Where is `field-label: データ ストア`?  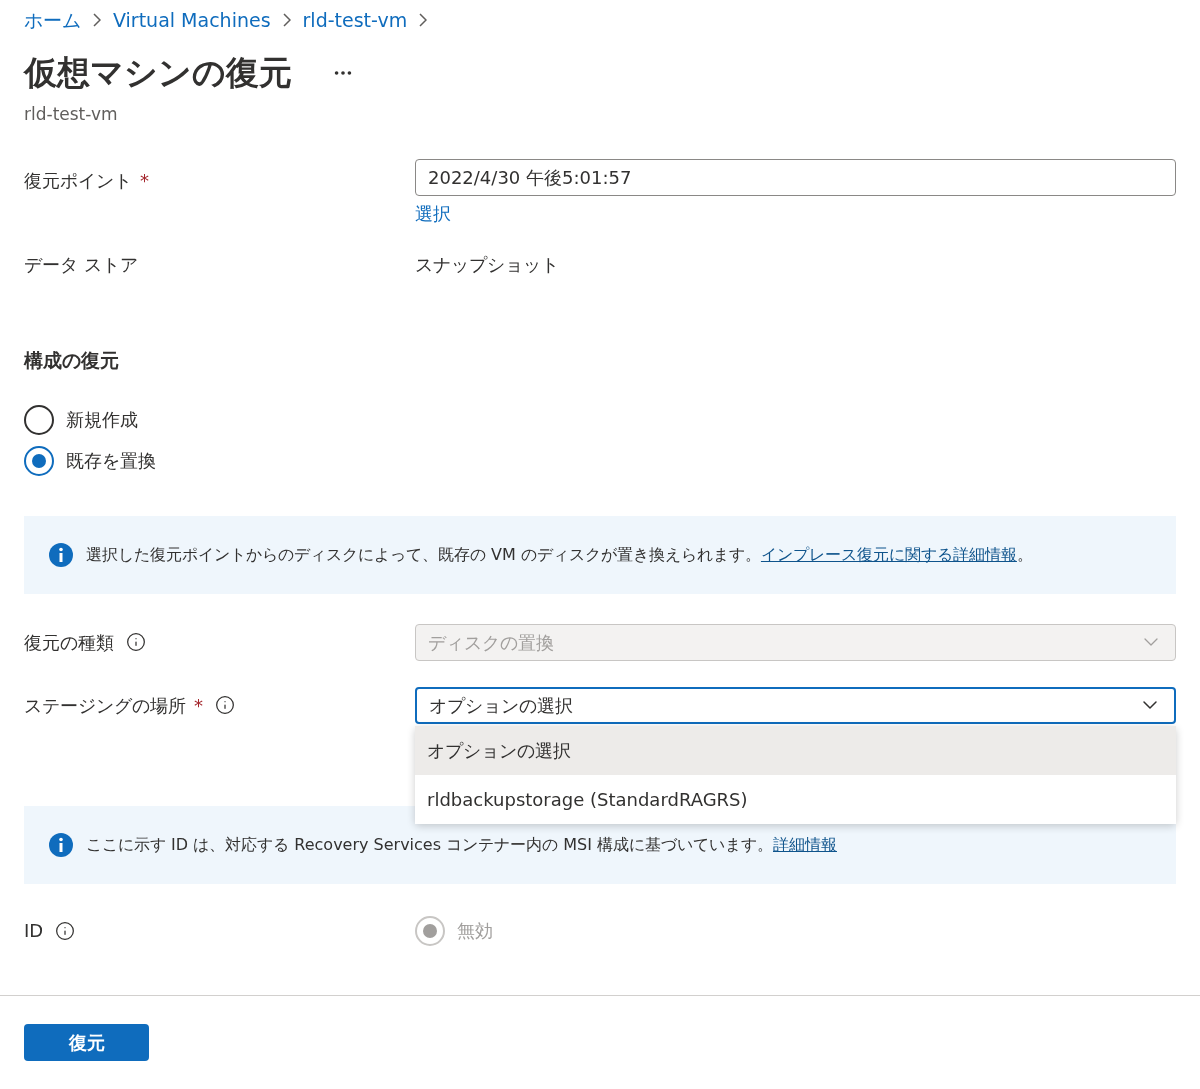 field-label: データ ストア is located at coordinates (81, 265).